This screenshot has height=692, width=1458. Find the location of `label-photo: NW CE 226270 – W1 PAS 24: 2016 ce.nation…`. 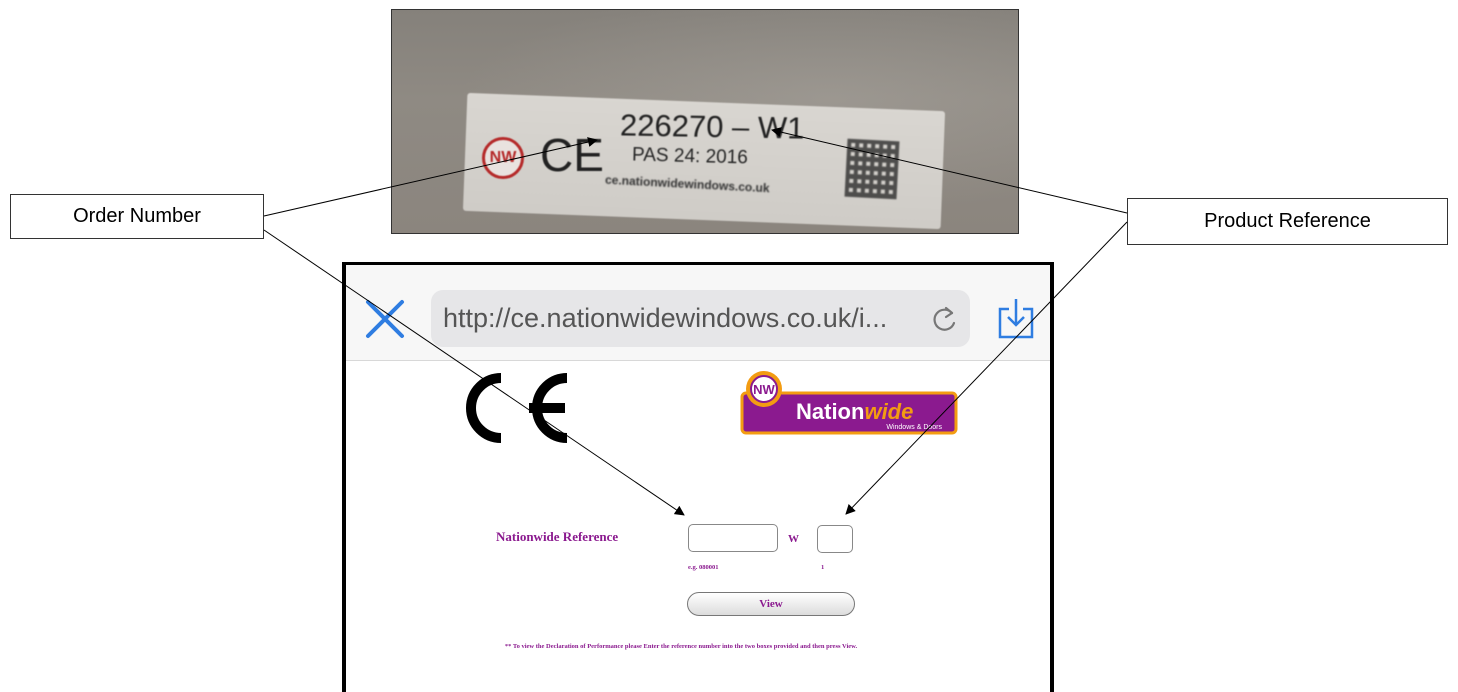

label-photo: NW CE 226270 – W1 PAS 24: 2016 ce.nation… is located at coordinates (705, 121).